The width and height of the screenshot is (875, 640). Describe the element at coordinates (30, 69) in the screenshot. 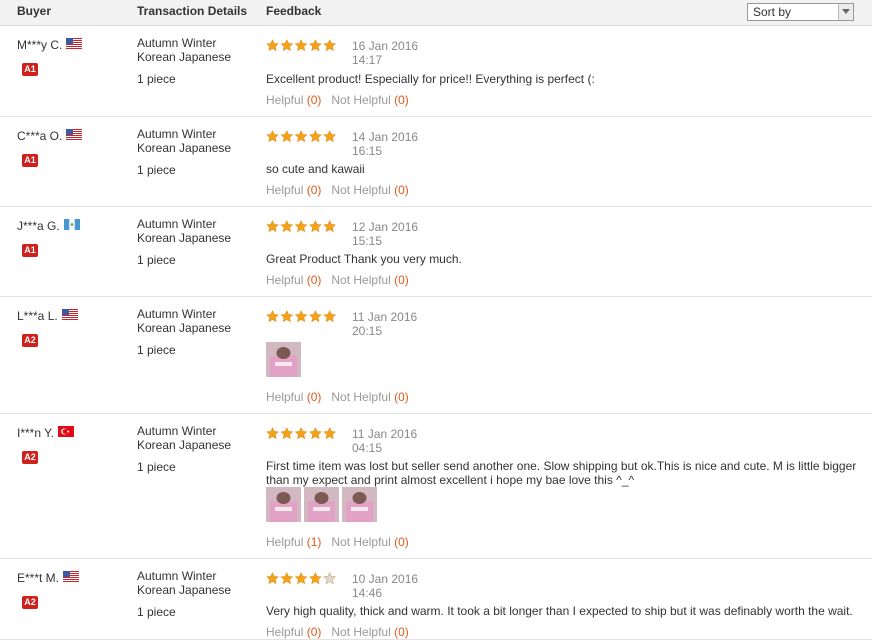

I see `buyer-level-badge: A1` at that location.